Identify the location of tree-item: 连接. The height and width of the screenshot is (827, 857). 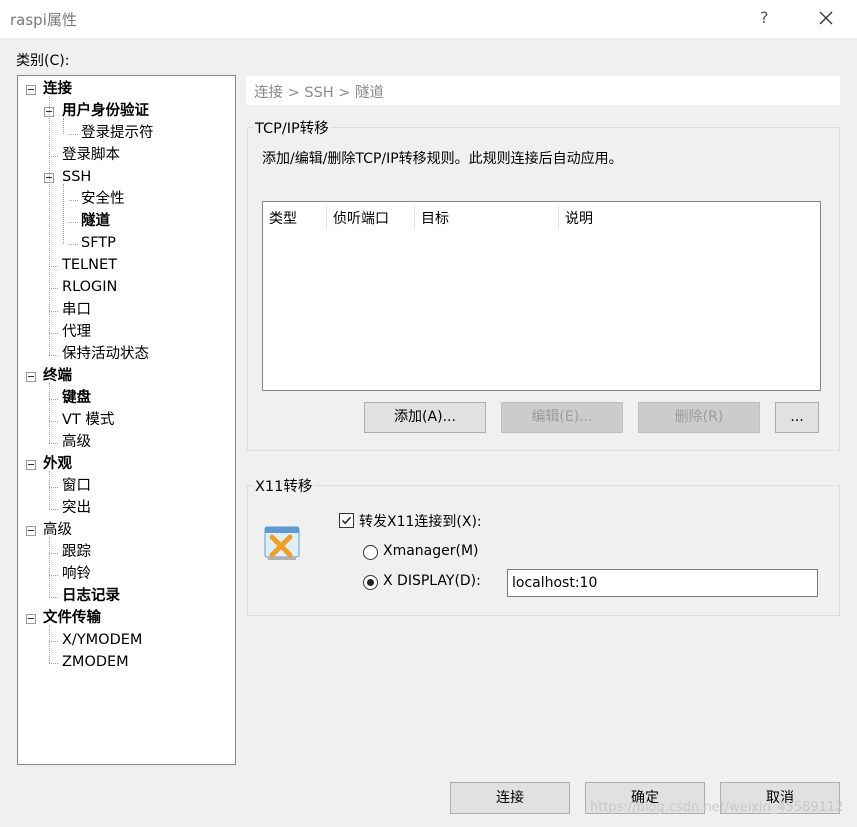
(57, 89).